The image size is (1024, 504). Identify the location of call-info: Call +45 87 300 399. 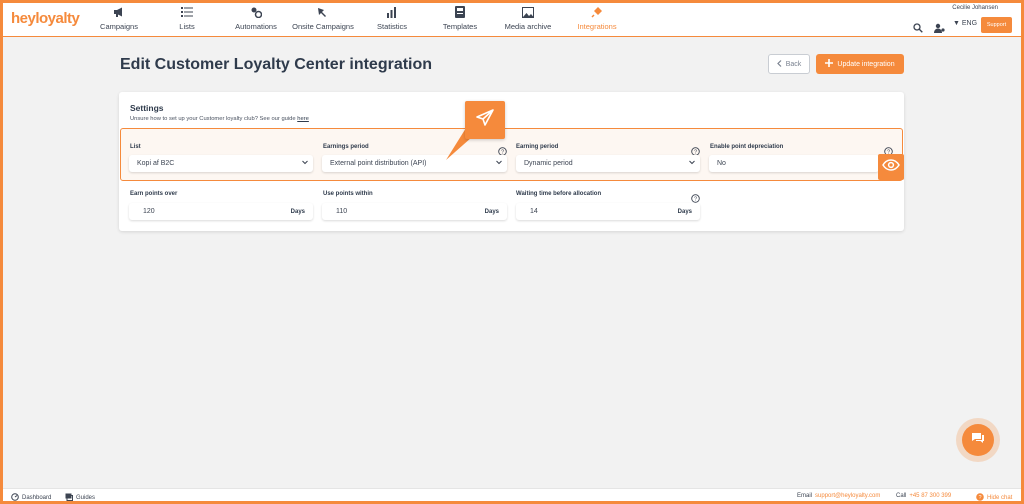
(923, 496).